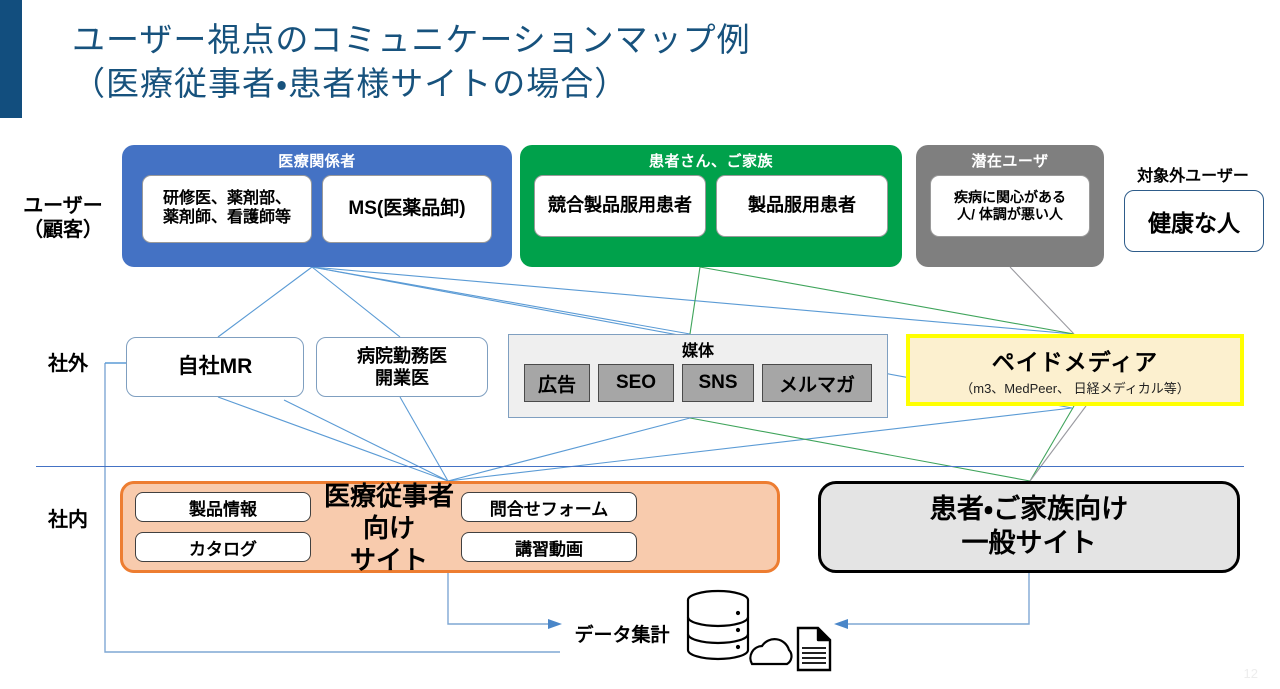  I want to click on row-label-user: ユーザー （顧客）, so click(63, 218).